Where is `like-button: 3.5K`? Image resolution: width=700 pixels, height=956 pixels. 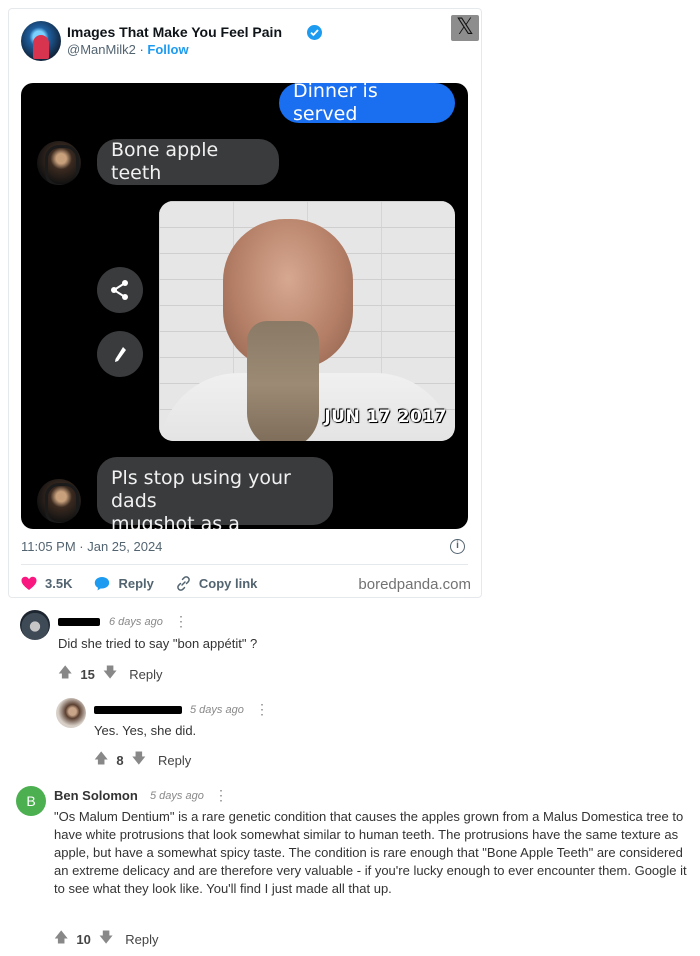
like-button: 3.5K is located at coordinates (46, 583).